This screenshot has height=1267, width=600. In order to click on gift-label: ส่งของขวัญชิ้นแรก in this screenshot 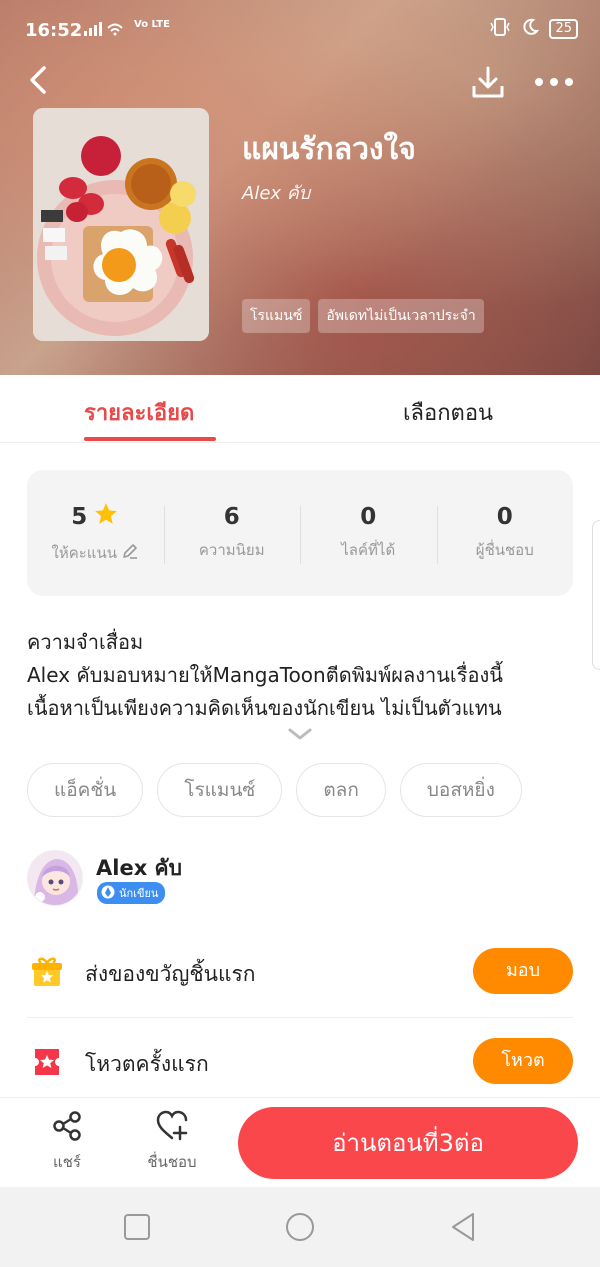, I will do `click(170, 974)`.